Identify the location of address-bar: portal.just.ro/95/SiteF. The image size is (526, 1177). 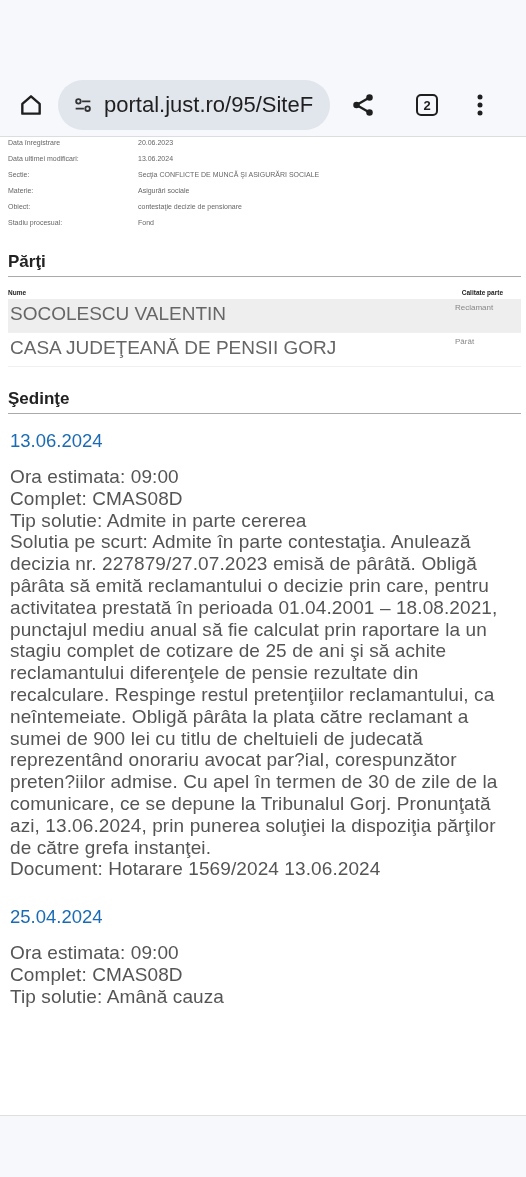
(194, 105).